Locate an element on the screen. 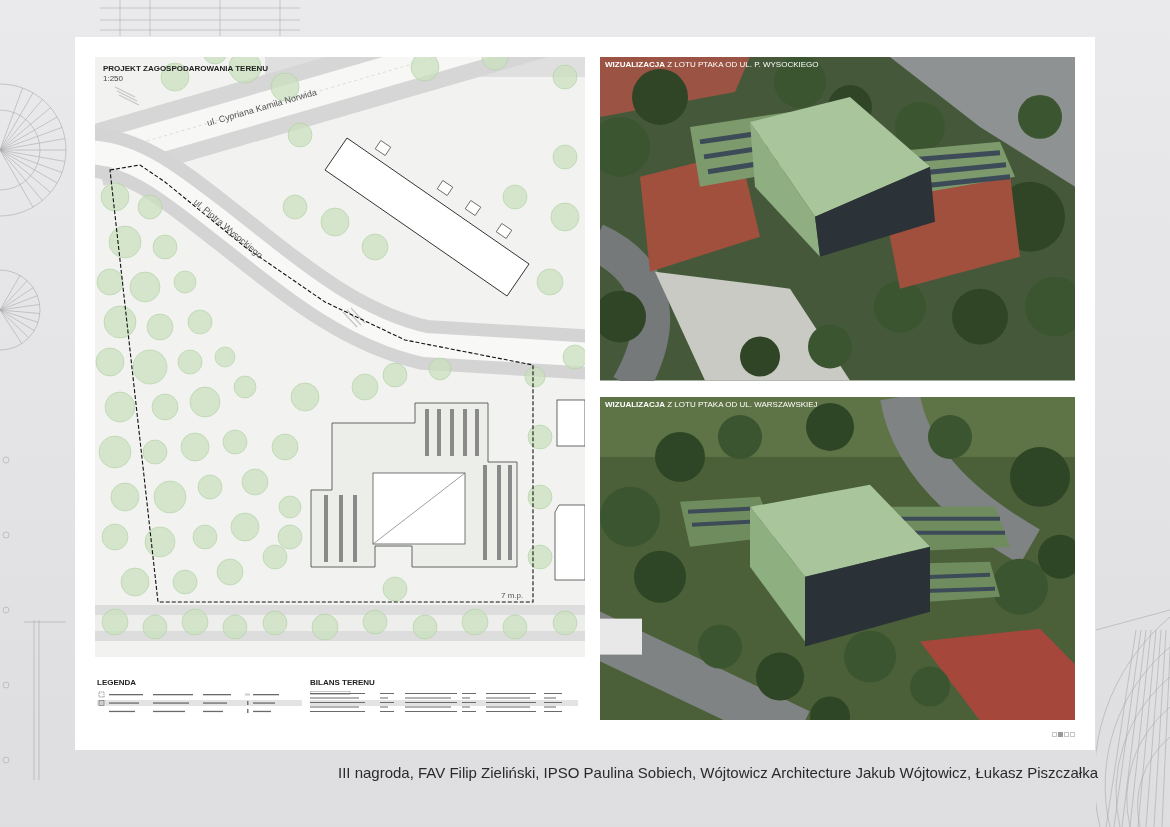  legend-heading: LEGENDA is located at coordinates (117, 683).